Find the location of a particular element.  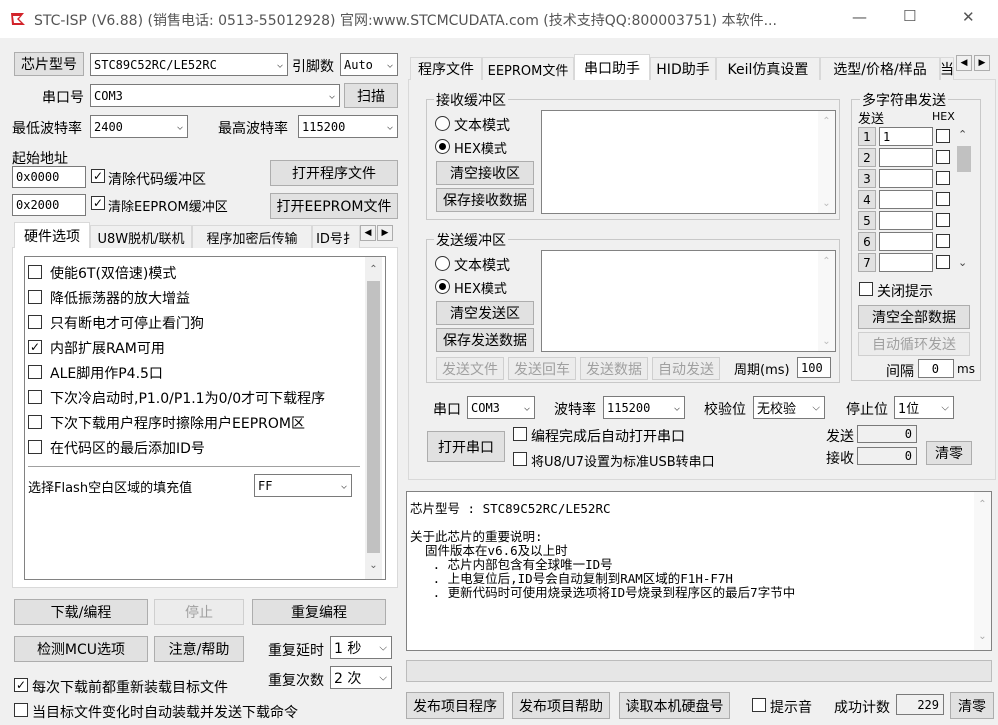

tab-encrypt: 程序加密后传输 is located at coordinates (252, 236).